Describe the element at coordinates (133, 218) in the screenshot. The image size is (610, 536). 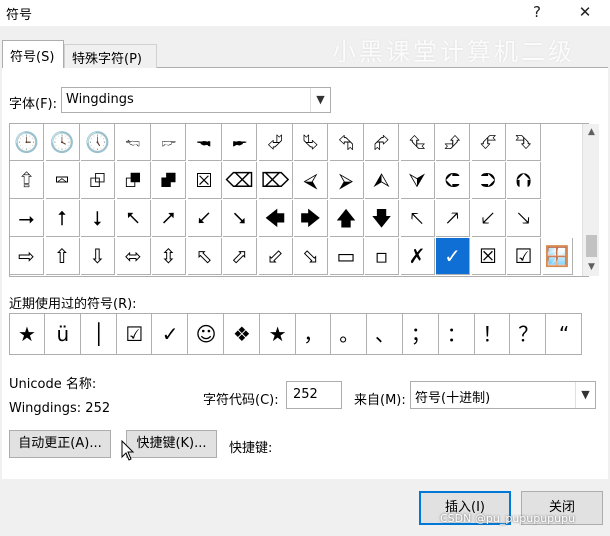
I see `symbol-cell: ⭦` at that location.